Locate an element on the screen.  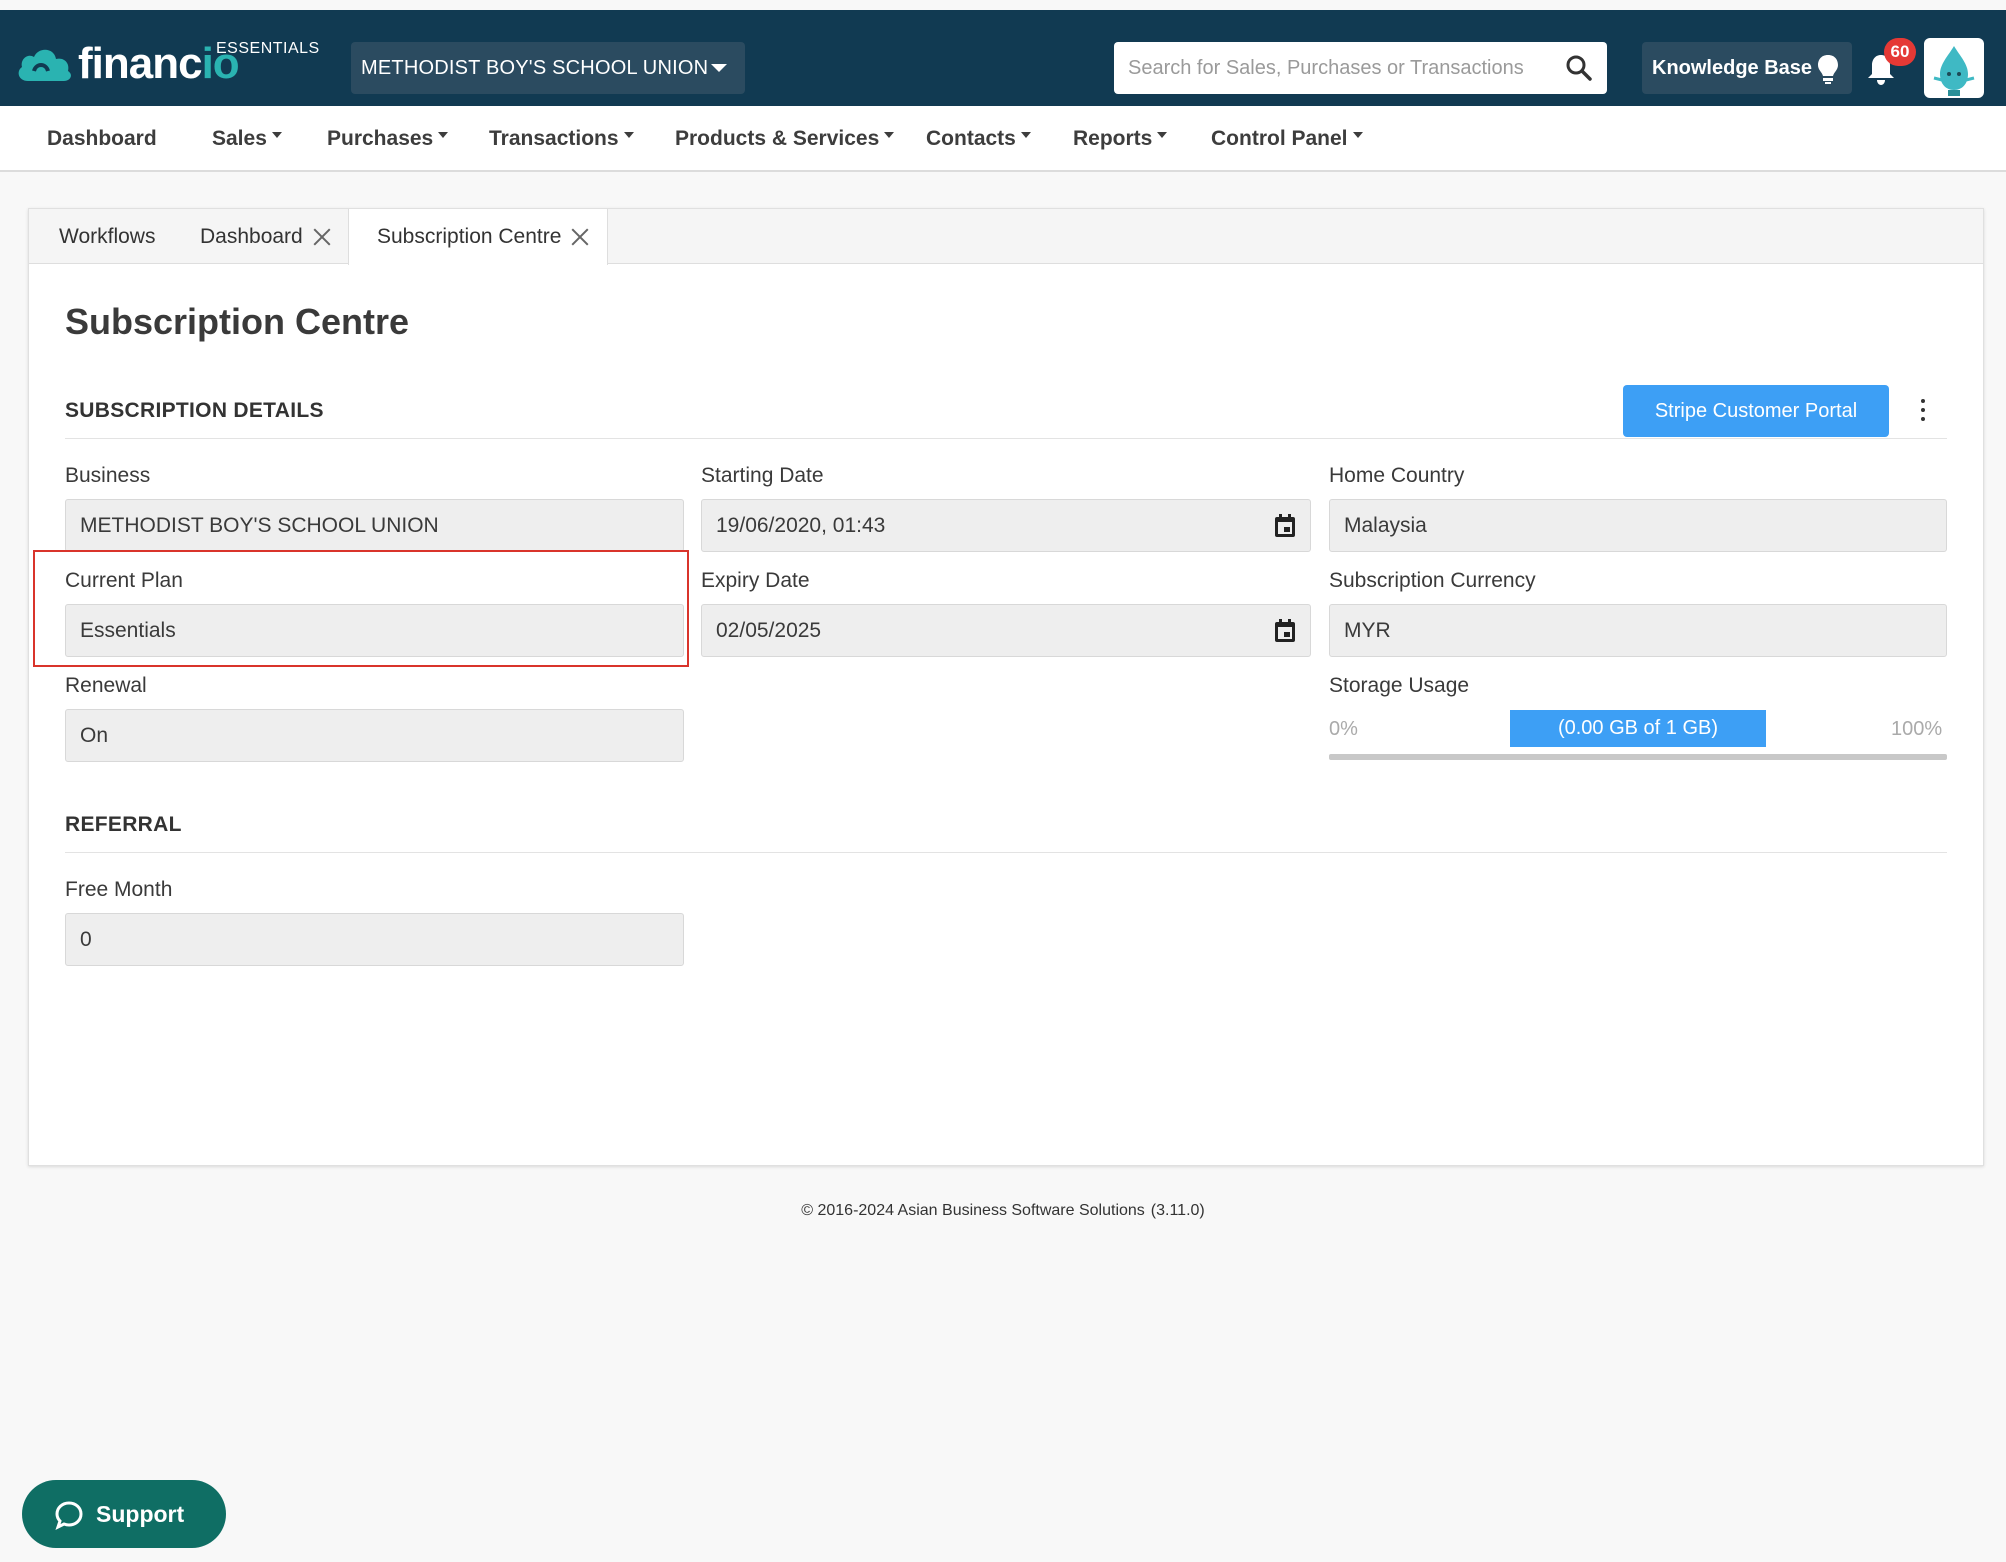
support-button: Support is located at coordinates (124, 1514).